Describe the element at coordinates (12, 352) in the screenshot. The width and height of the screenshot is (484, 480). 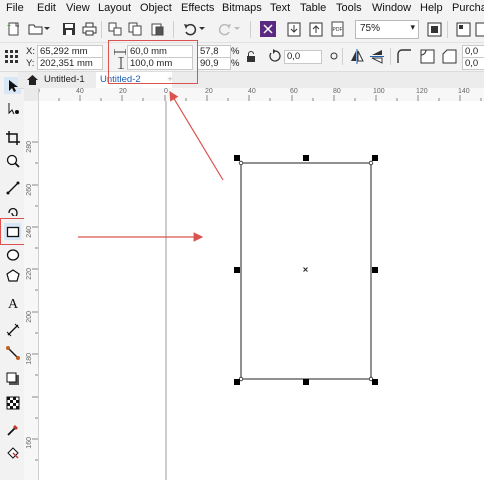
I see `connector-tool-icon` at that location.